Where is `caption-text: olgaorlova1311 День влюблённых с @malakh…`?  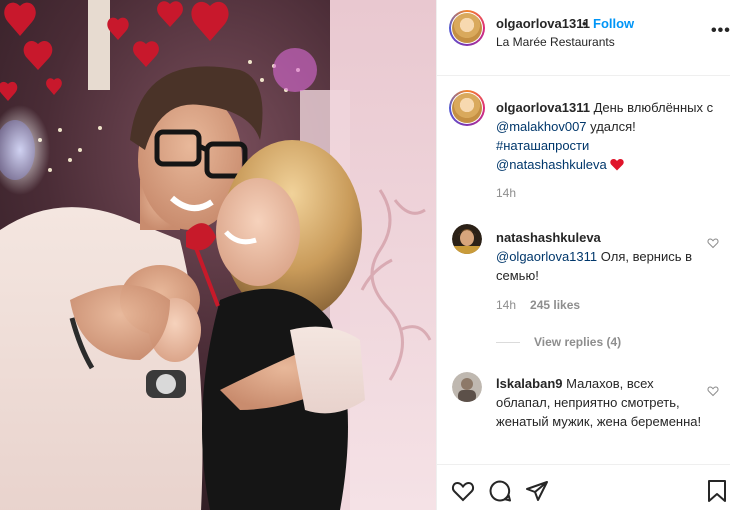 caption-text: olgaorlova1311 День влюблённых с @malakh… is located at coordinates (608, 137).